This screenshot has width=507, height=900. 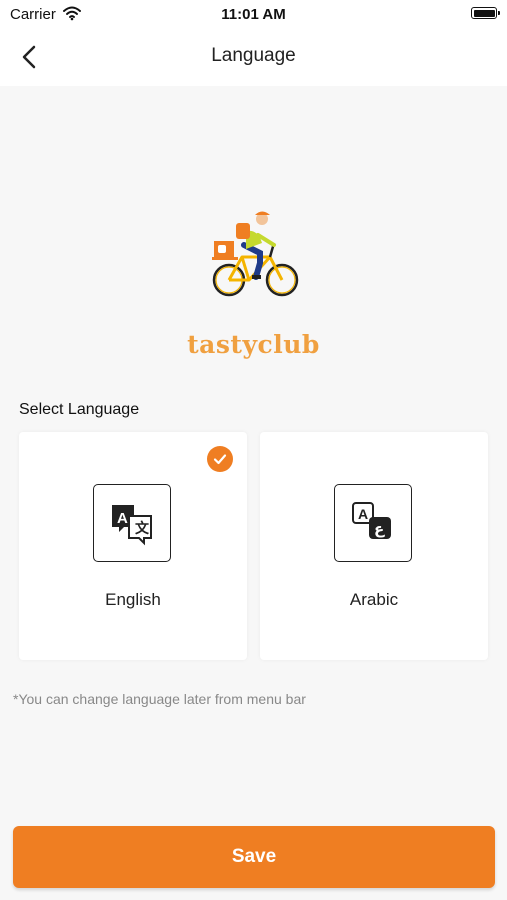 I want to click on svg-text: 文, so click(x=142, y=528).